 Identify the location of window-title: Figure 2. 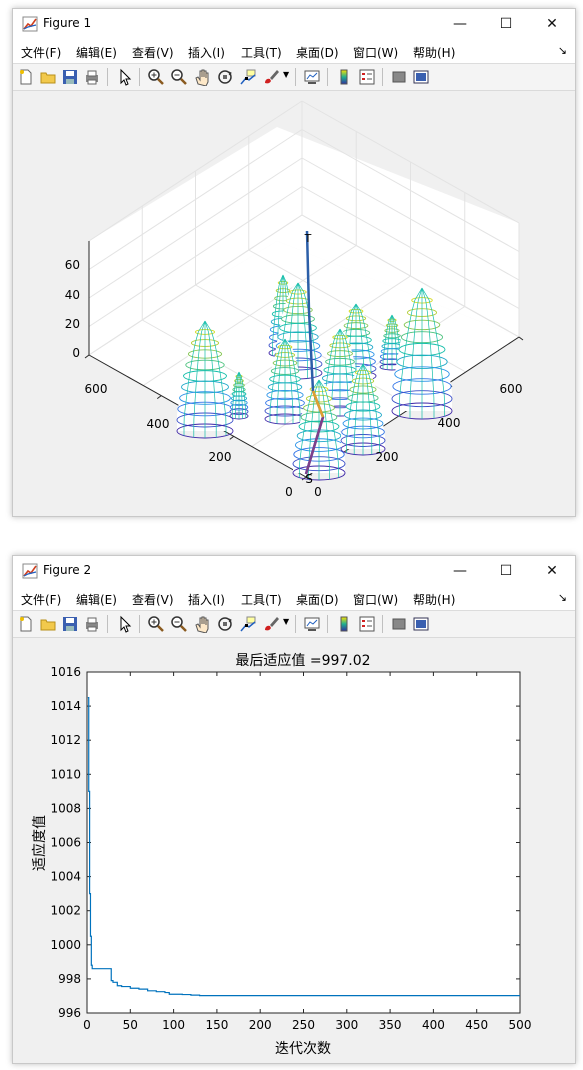
(67, 570).